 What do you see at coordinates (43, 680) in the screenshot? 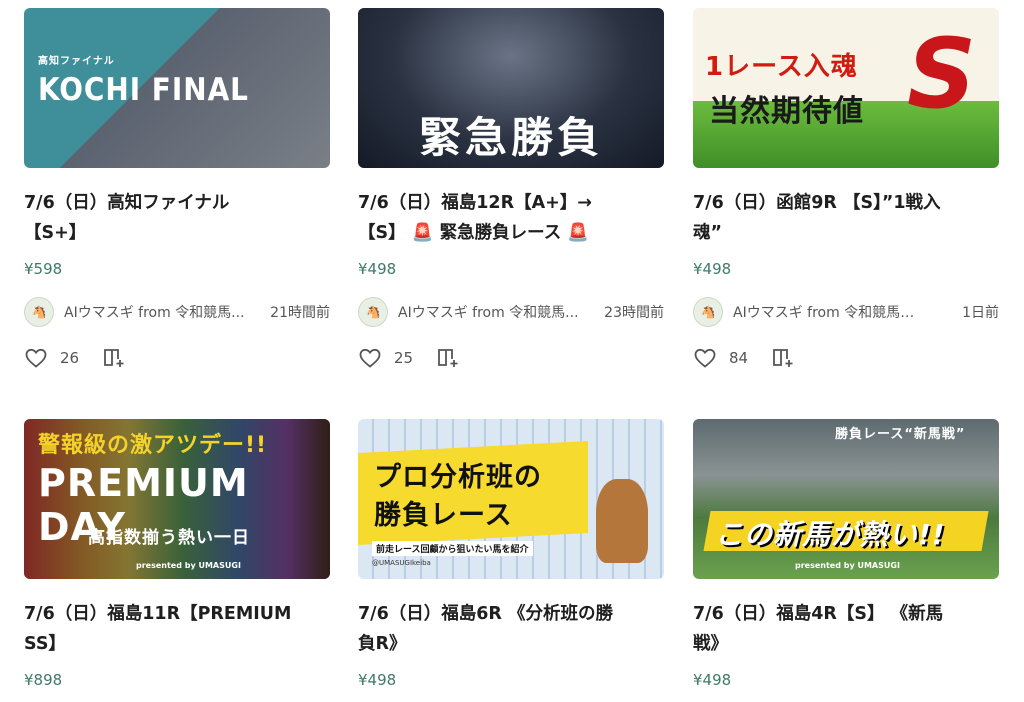
I see `price: ¥898` at bounding box center [43, 680].